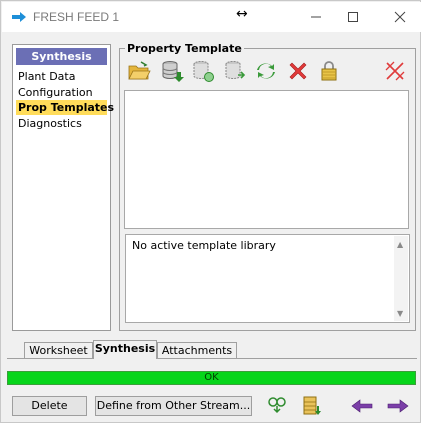  I want to click on data-table-icon, so click(312, 406).